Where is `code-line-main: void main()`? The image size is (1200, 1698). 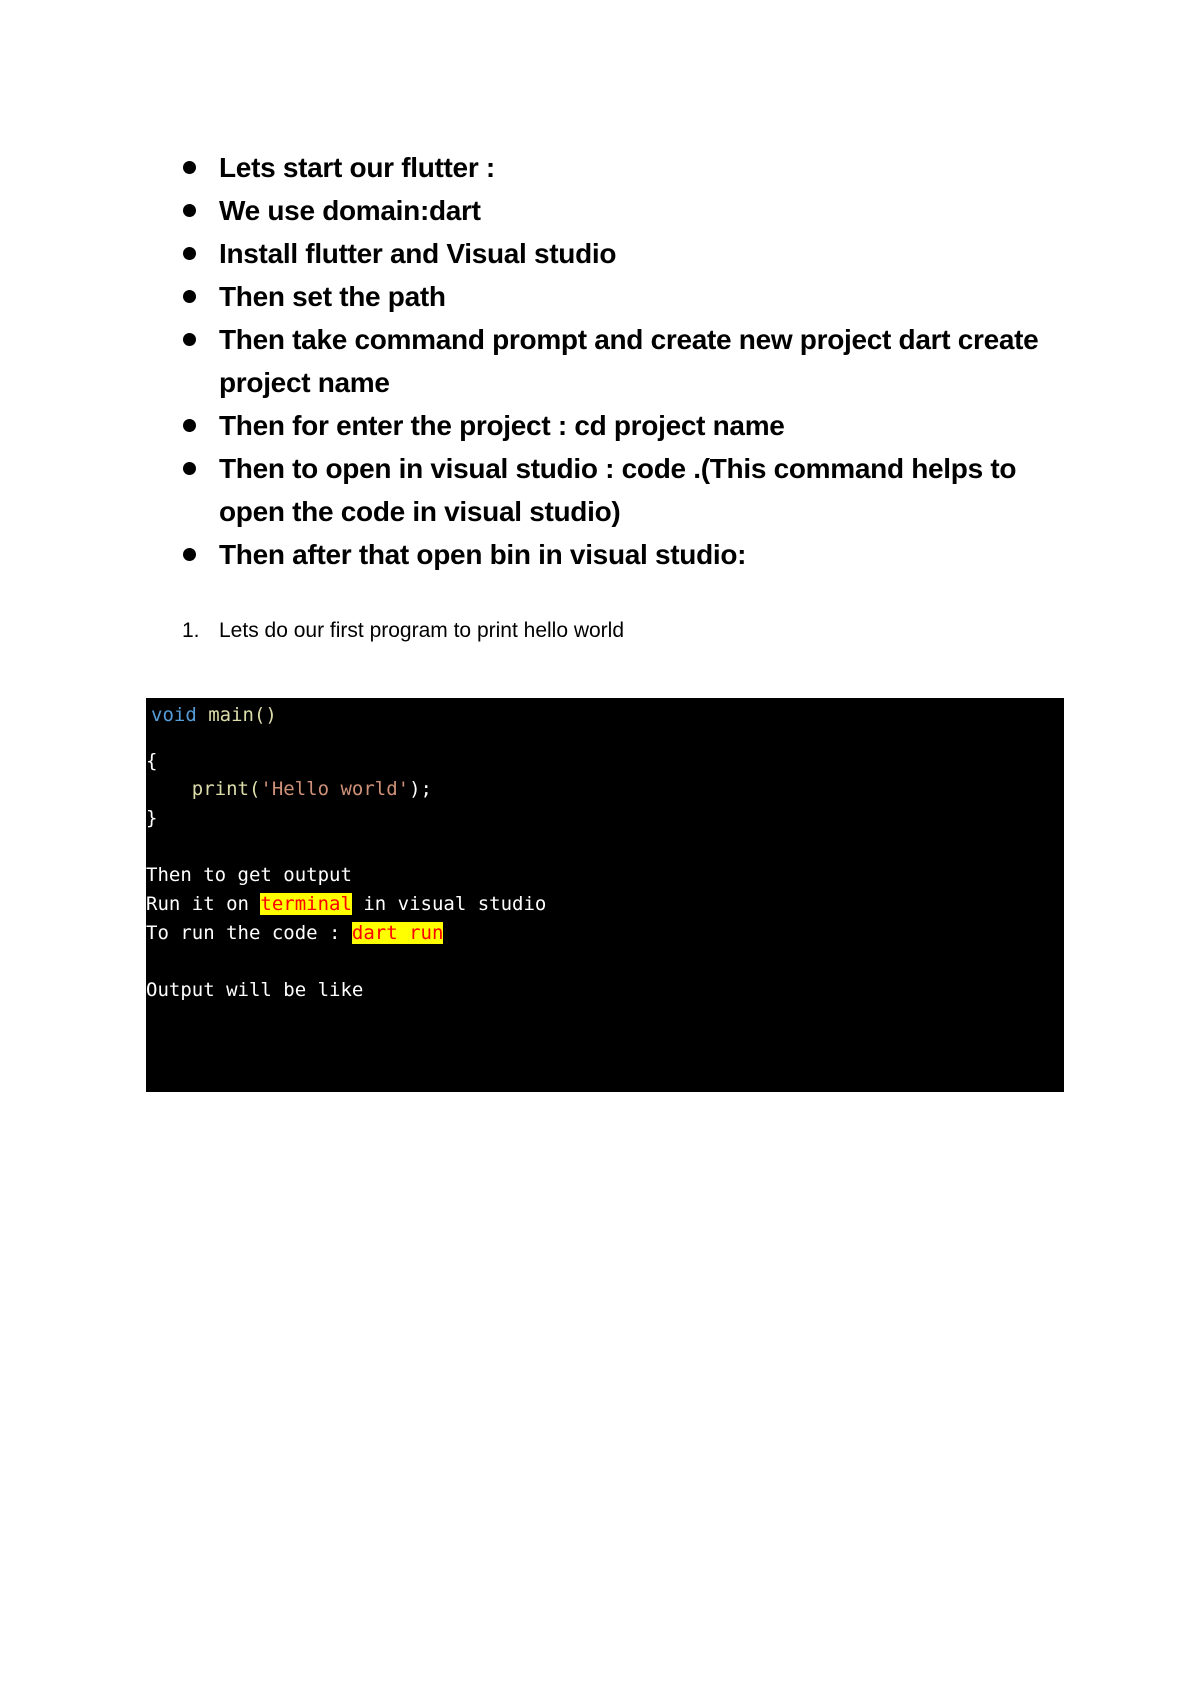 code-line-main: void main() is located at coordinates (214, 715).